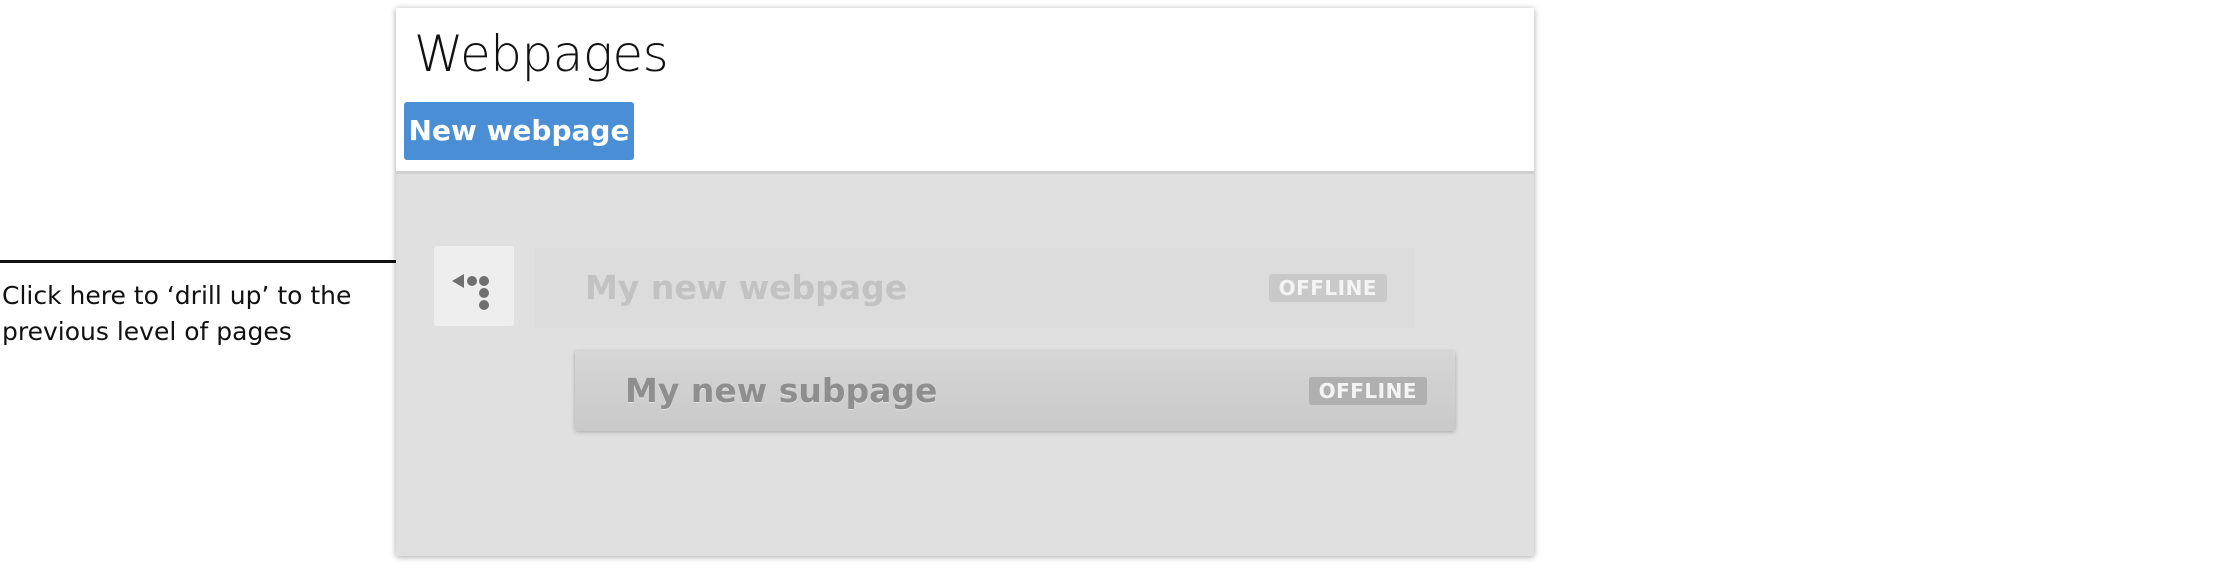 This screenshot has height=572, width=2238. What do you see at coordinates (147, 331) in the screenshot?
I see `annotation-line-2: previous level of pages` at bounding box center [147, 331].